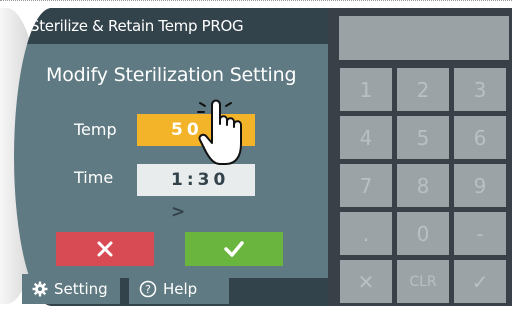 This screenshot has height=310, width=512. What do you see at coordinates (480, 281) in the screenshot?
I see `key-enter: ✓` at bounding box center [480, 281].